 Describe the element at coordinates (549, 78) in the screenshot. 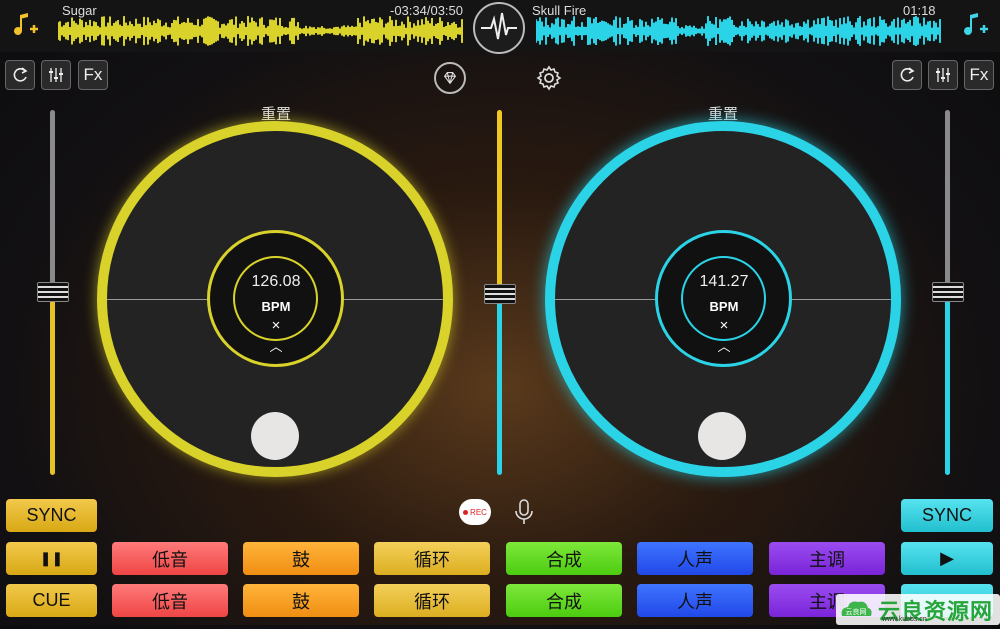

I see `settings-gear-icon` at that location.